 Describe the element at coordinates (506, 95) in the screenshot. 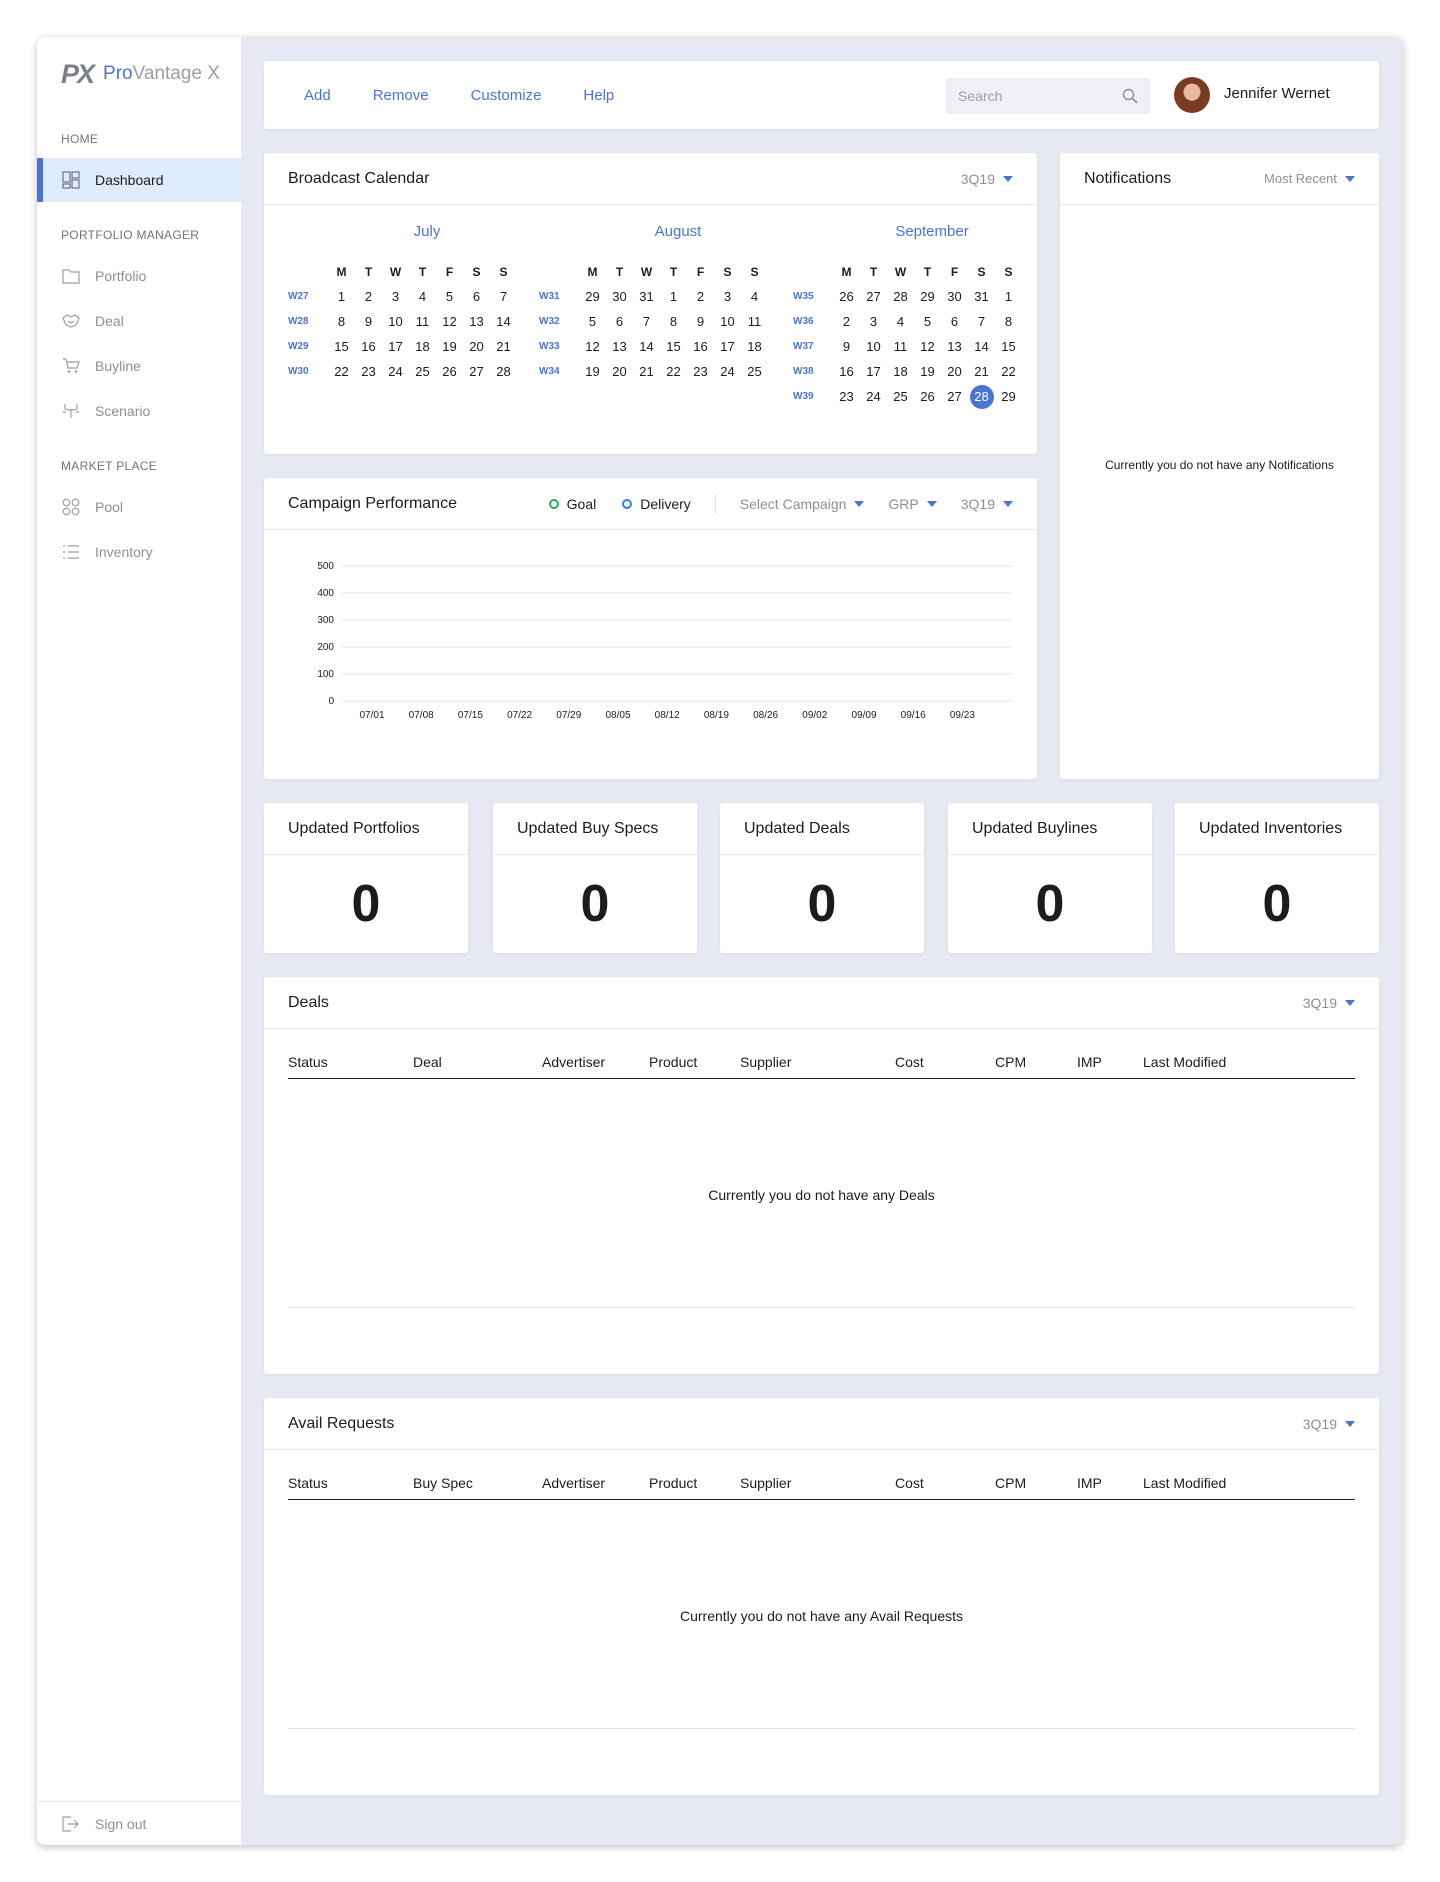

I see `customize-link: Customize` at that location.